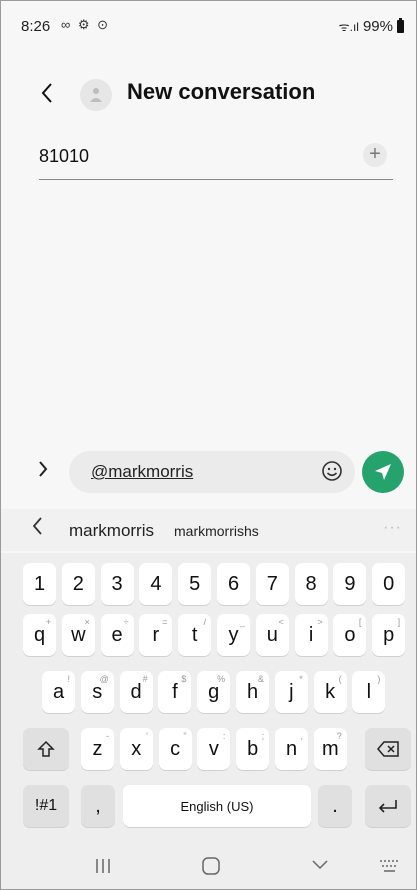  I want to click on key-l: l), so click(369, 692).